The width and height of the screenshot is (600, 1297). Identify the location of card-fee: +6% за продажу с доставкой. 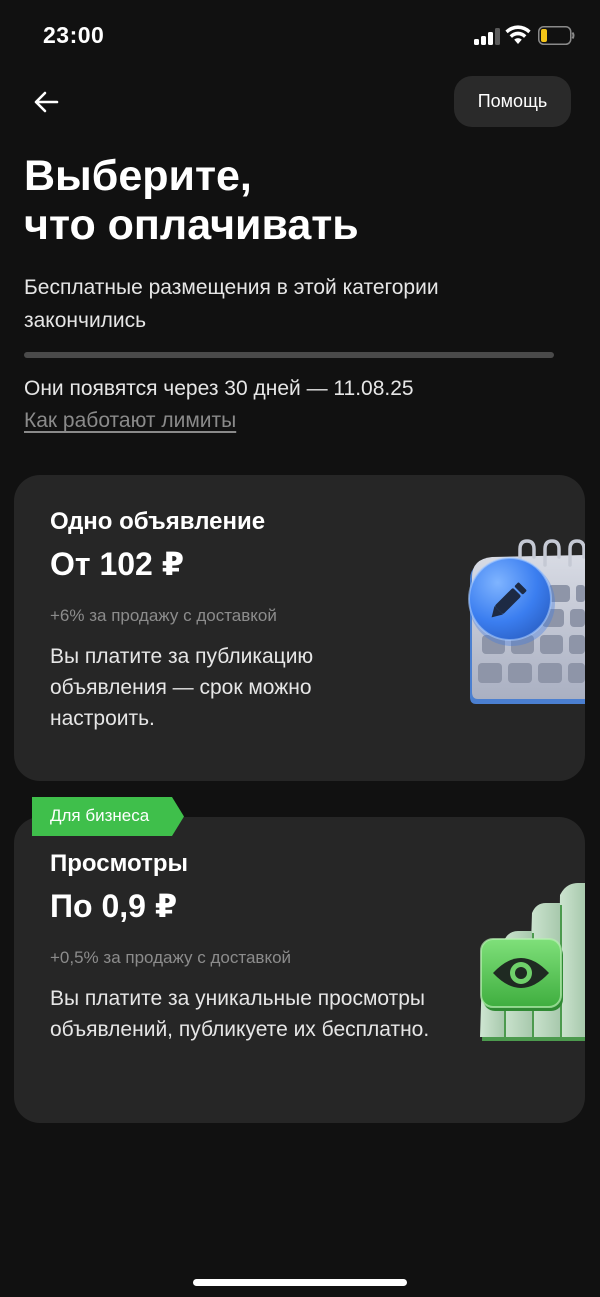
(163, 615).